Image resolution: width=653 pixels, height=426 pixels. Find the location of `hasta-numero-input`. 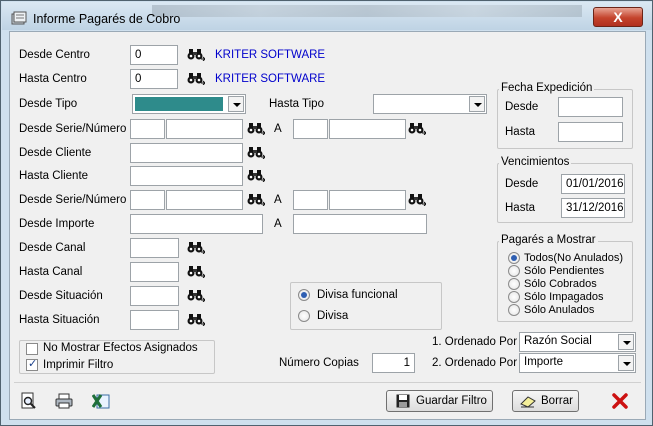

hasta-numero-input is located at coordinates (367, 129).